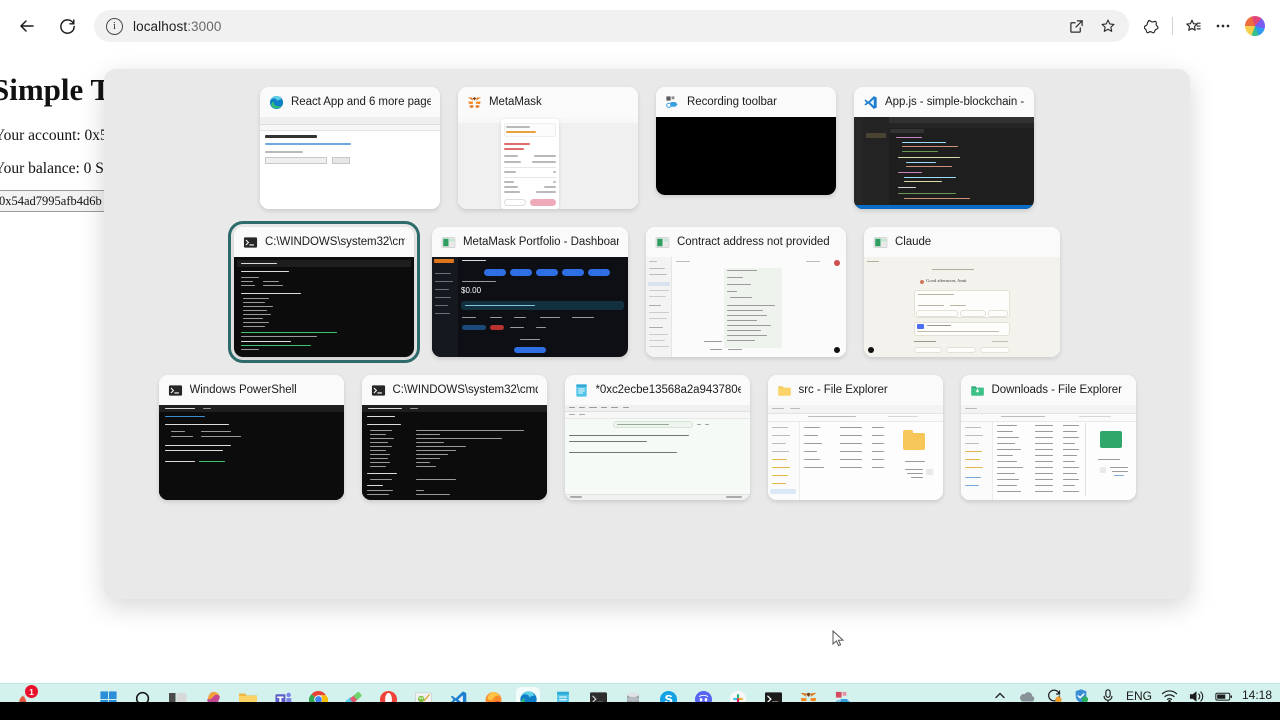  Describe the element at coordinates (31, 691) in the screenshot. I see `notification-badge: 1` at that location.